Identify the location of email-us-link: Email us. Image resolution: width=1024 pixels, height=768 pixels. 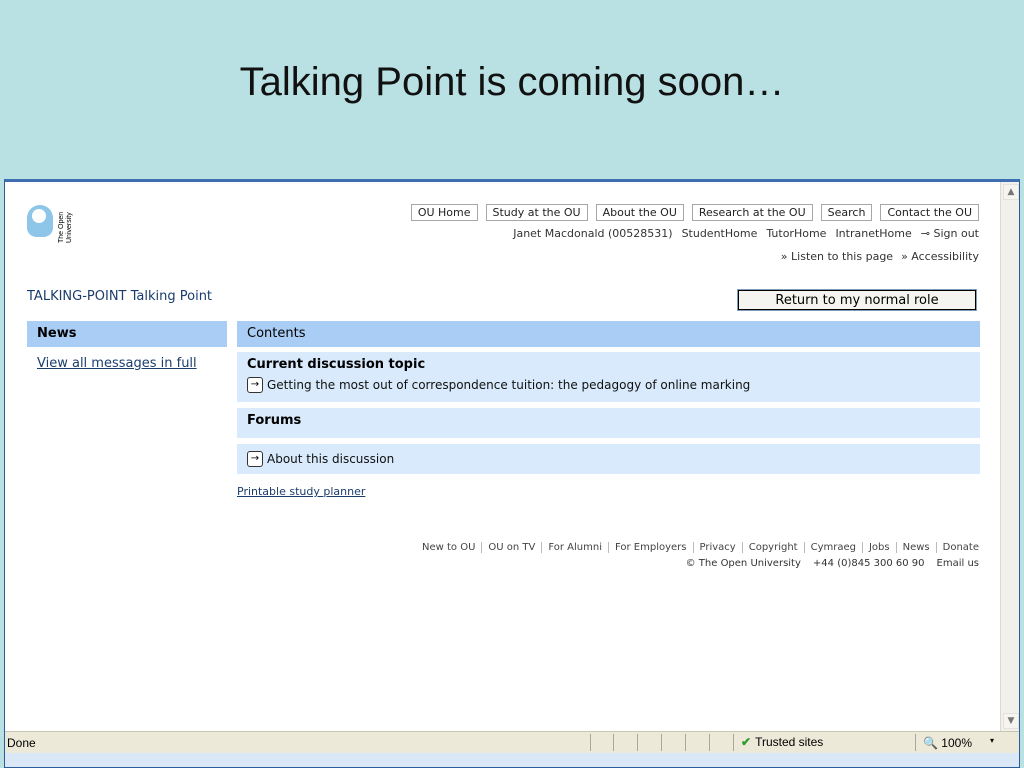
(958, 563).